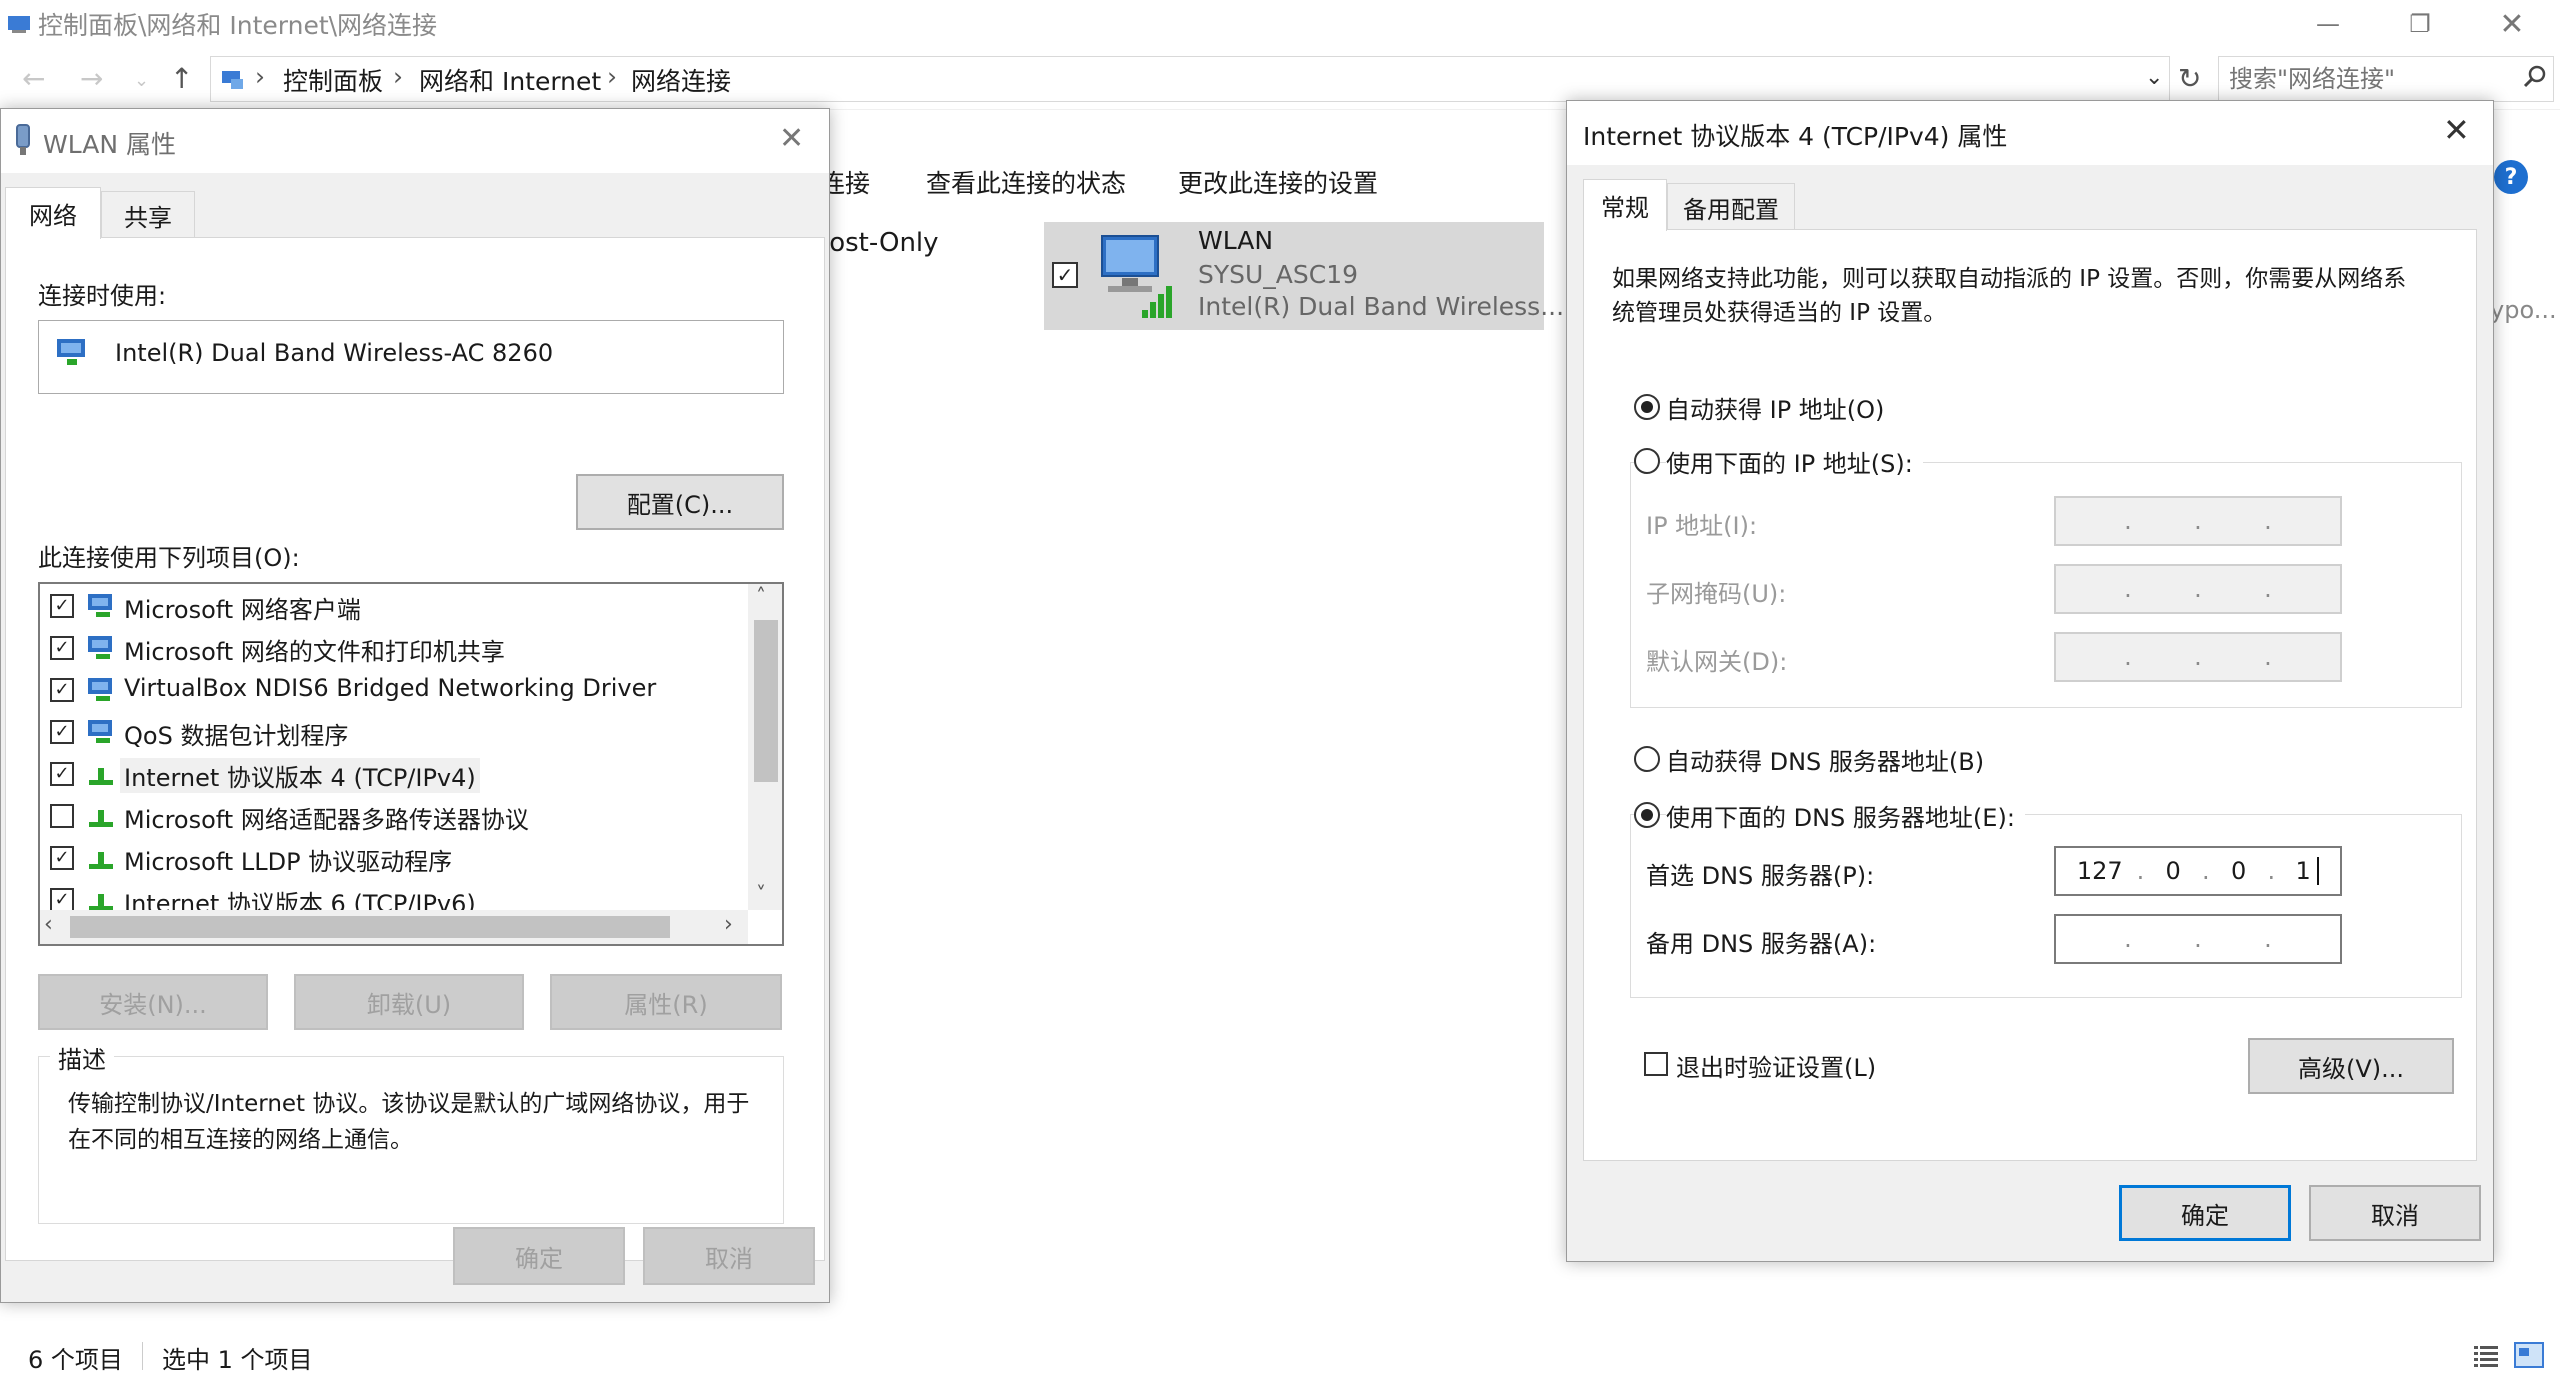 The image size is (2560, 1380). Describe the element at coordinates (681, 80) in the screenshot. I see `breadcrumb-network-connections: 网络连接` at that location.